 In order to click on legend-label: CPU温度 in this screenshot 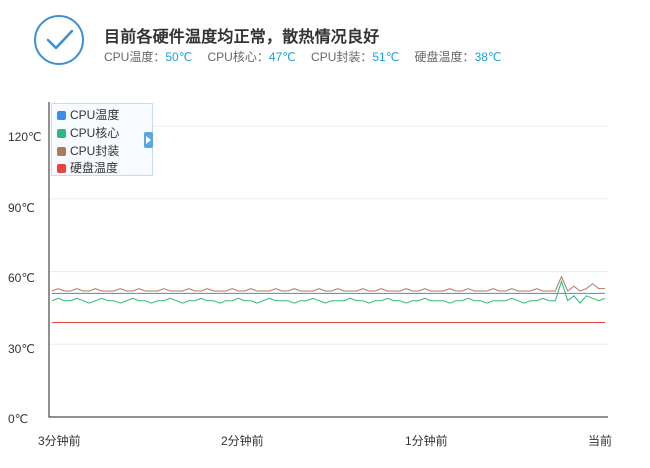, I will do `click(95, 115)`.